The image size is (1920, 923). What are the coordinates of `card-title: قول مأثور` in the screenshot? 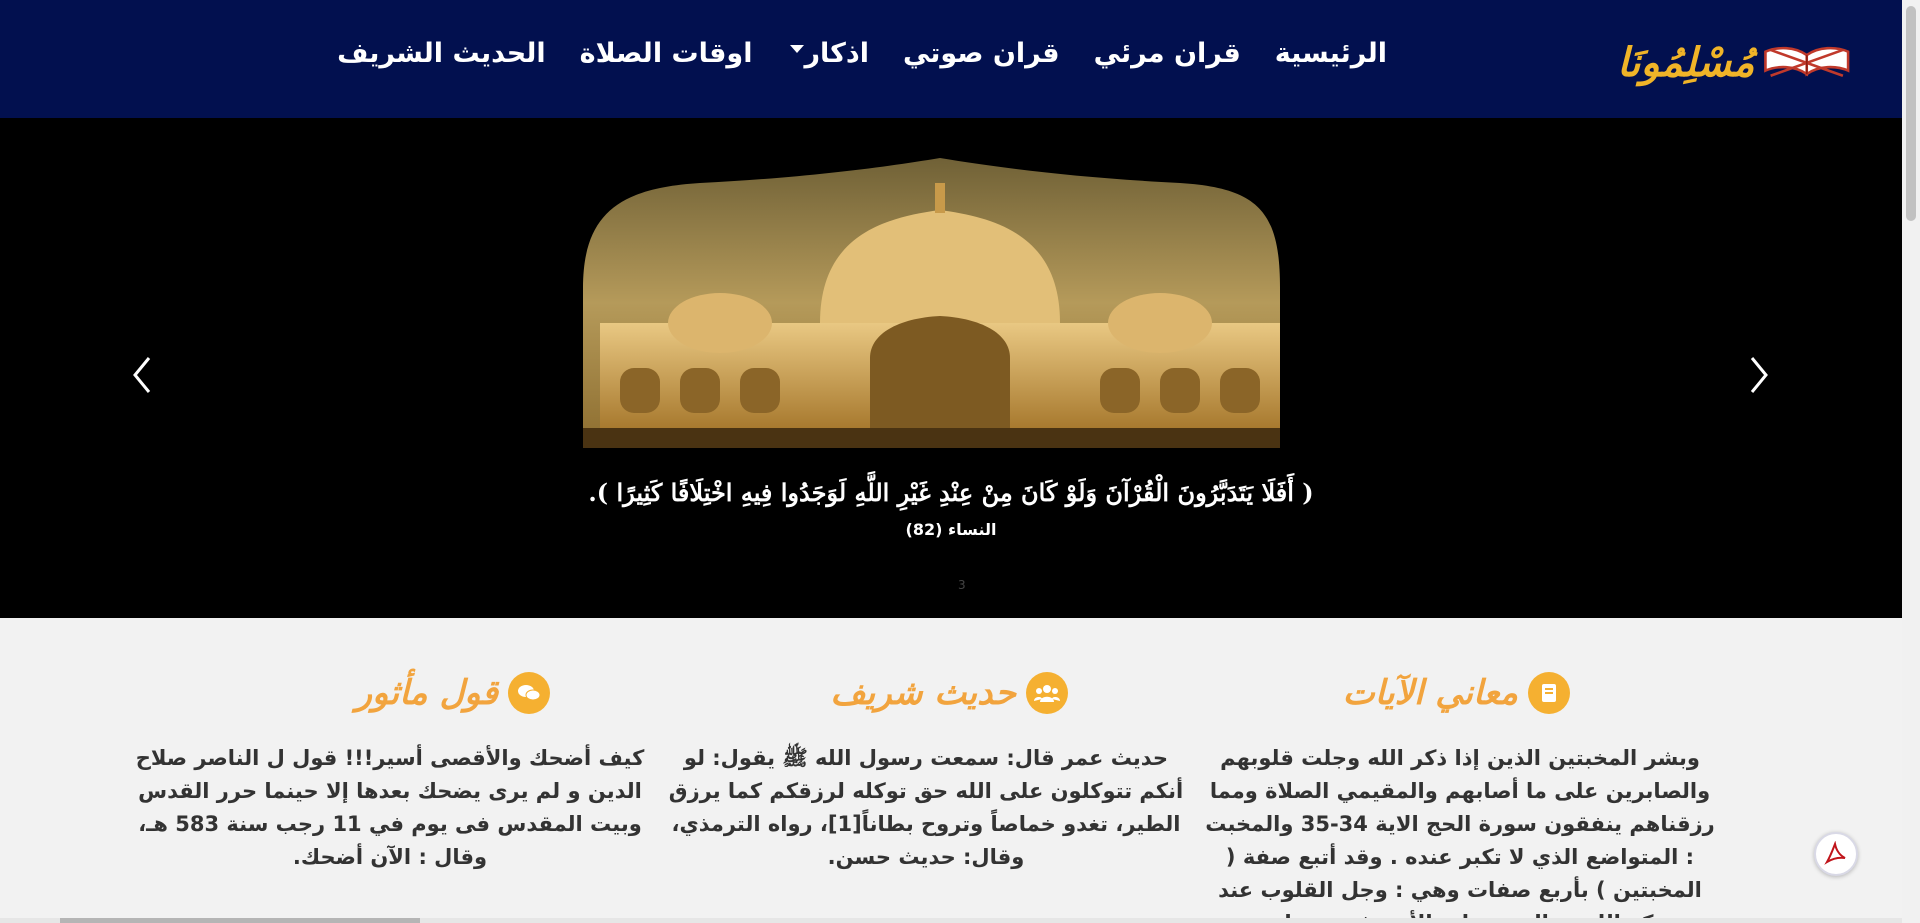 It's located at (426, 693).